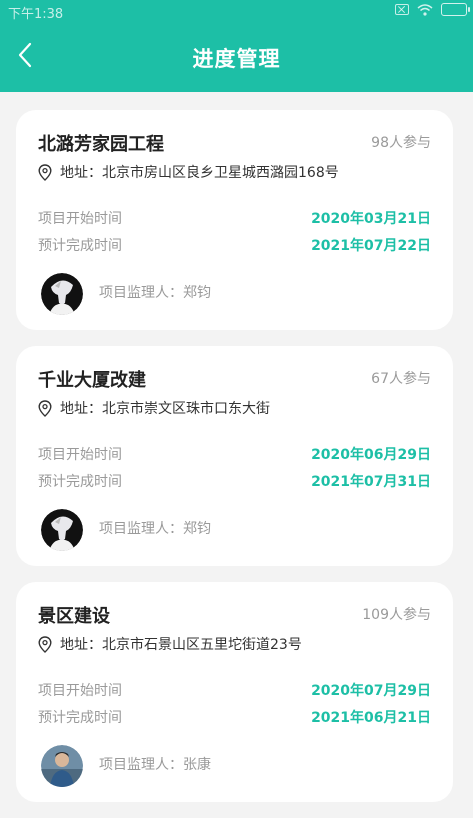  What do you see at coordinates (402, 9) in the screenshot?
I see `no-sim-icon` at bounding box center [402, 9].